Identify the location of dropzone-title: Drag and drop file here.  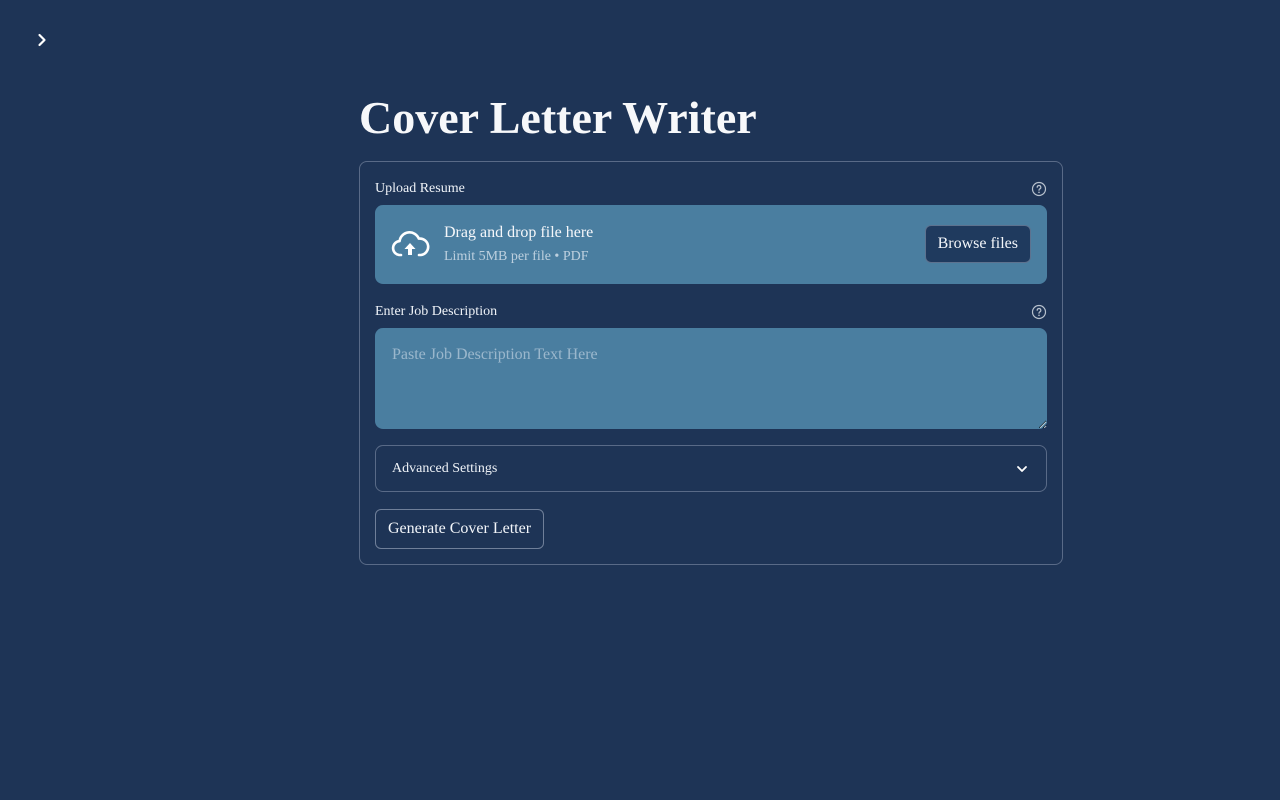
(519, 232).